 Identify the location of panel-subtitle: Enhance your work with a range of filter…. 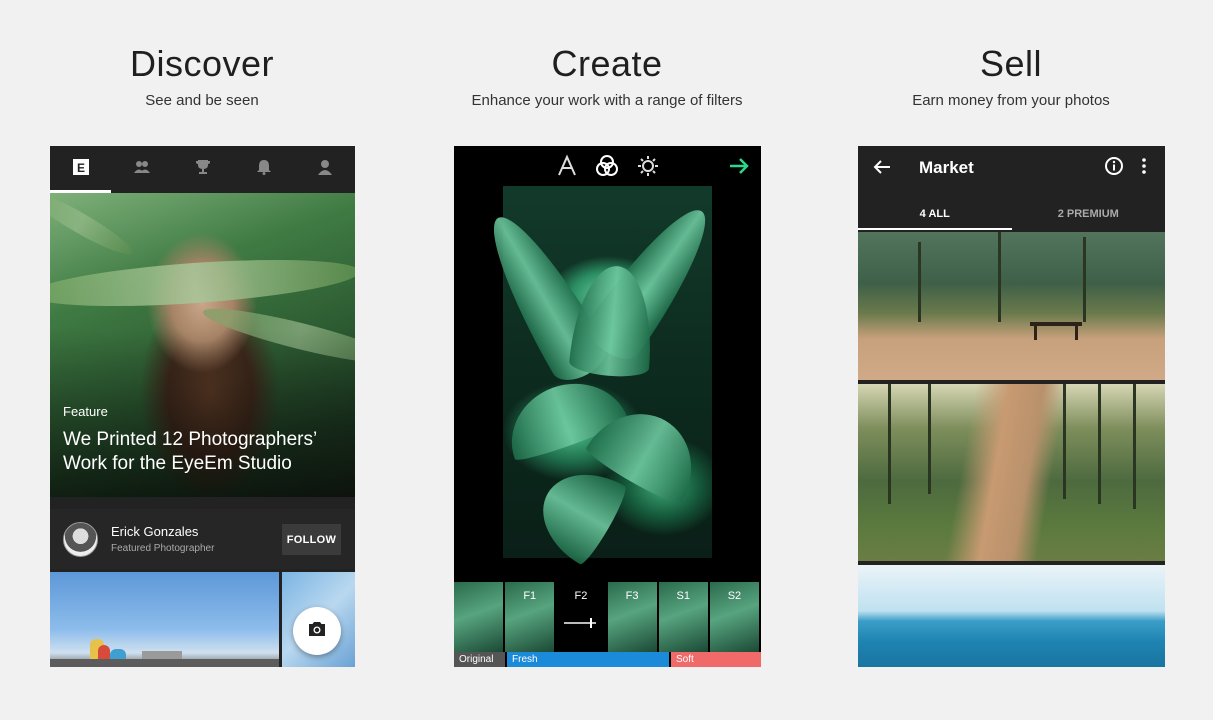
(607, 100).